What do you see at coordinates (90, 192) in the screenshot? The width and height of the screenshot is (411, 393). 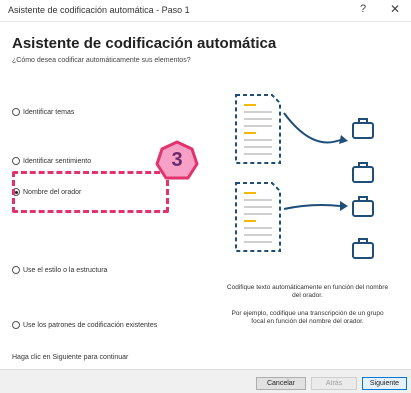 I see `selection-highlight-box` at bounding box center [90, 192].